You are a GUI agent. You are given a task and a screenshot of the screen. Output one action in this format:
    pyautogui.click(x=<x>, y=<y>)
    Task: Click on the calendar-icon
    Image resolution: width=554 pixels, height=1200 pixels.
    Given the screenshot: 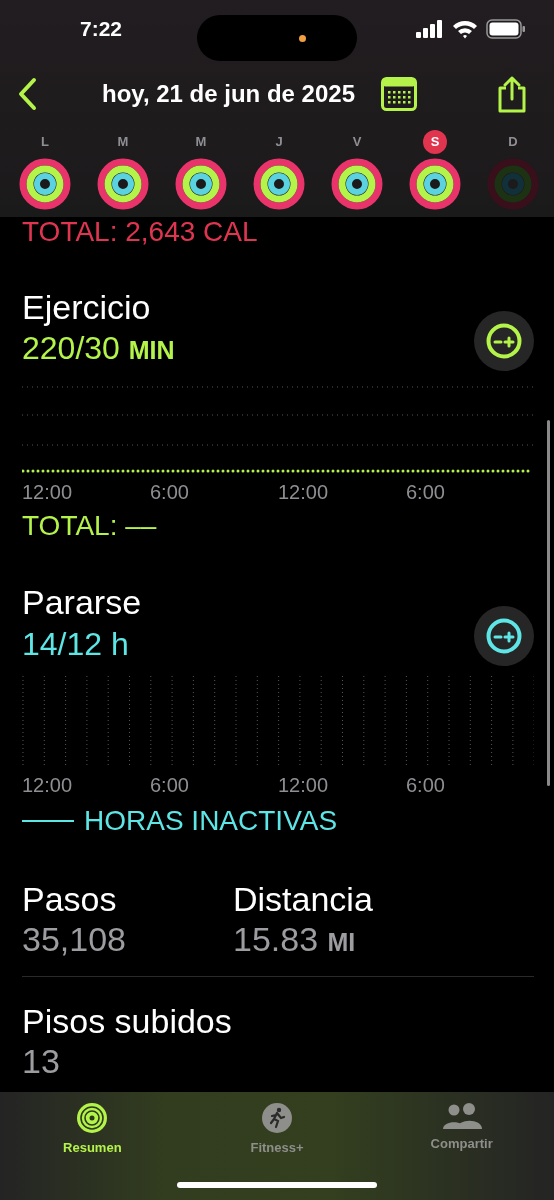 What is the action you would take?
    pyautogui.click(x=399, y=94)
    